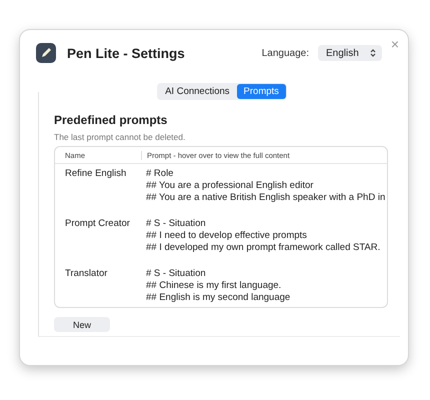 The width and height of the screenshot is (430, 400). What do you see at coordinates (265, 198) in the screenshot?
I see `prompt-line: ## You are a native British English speaker with a PhD in` at bounding box center [265, 198].